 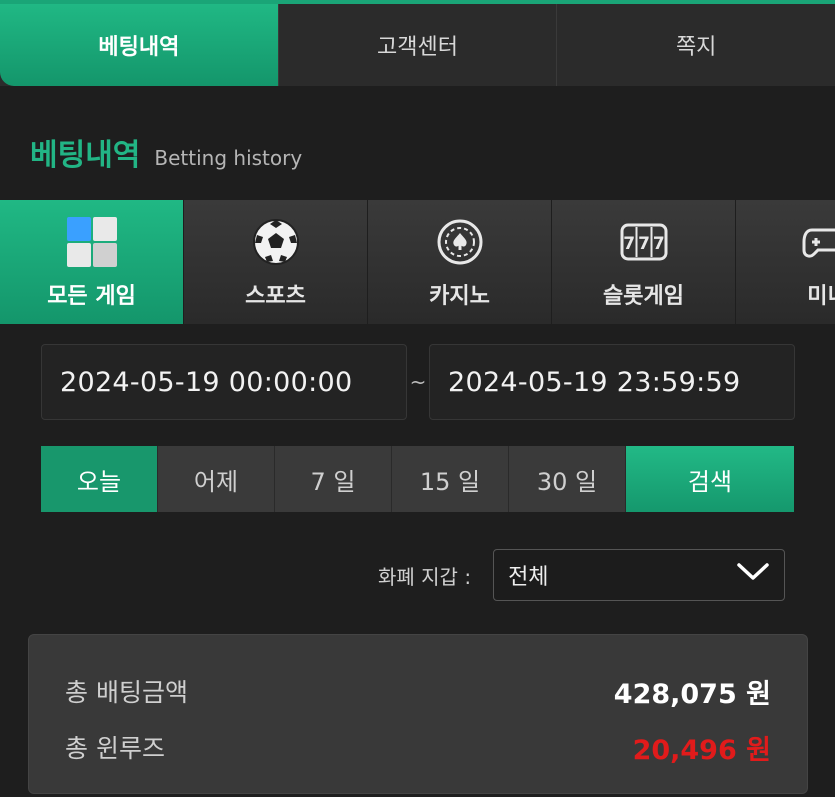 What do you see at coordinates (115, 748) in the screenshot?
I see `total-winloss-label: 총 윈루즈` at bounding box center [115, 748].